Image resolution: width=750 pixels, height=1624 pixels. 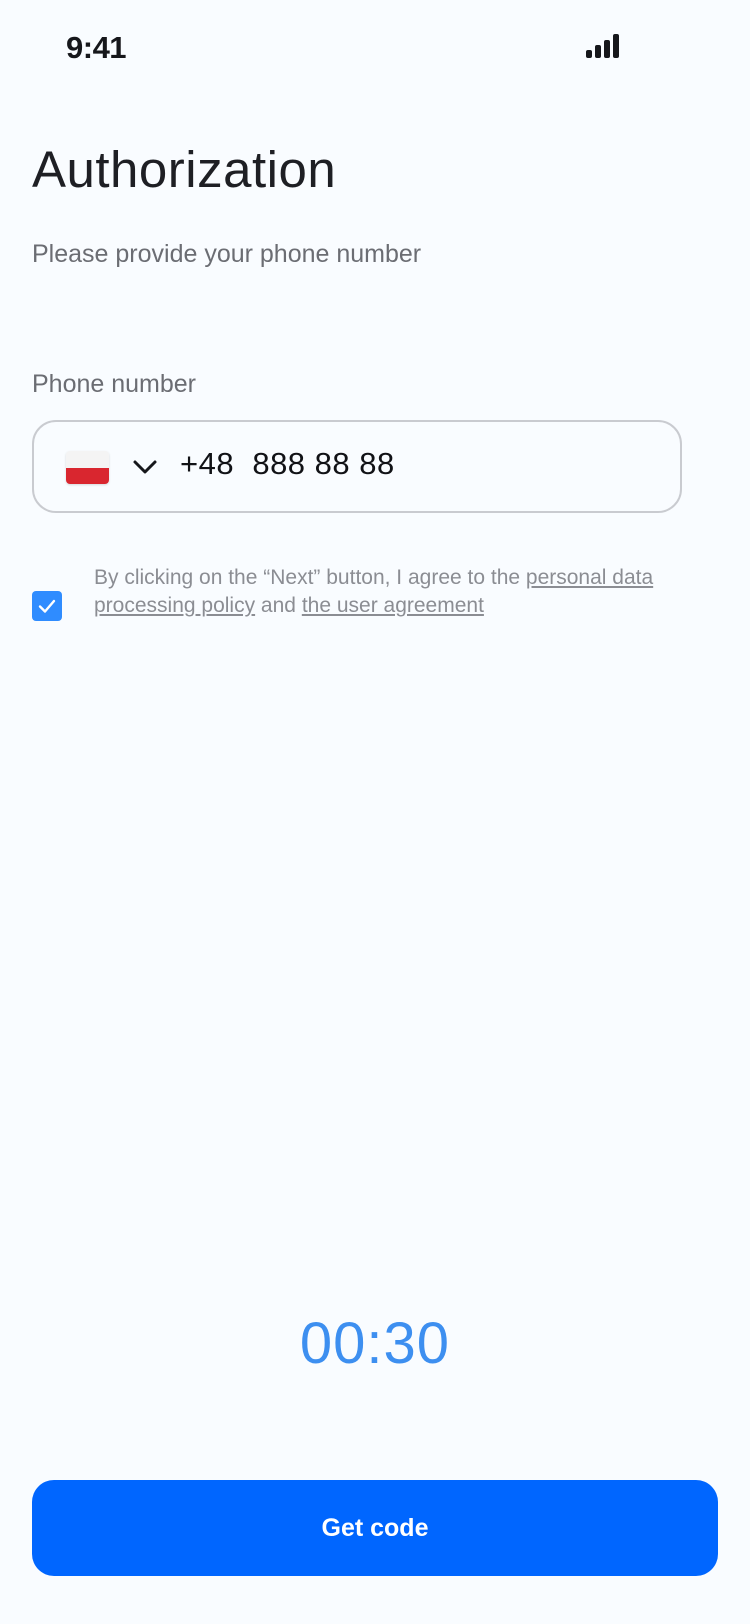 What do you see at coordinates (114, 384) in the screenshot?
I see `phone-number-label: Phone number` at bounding box center [114, 384].